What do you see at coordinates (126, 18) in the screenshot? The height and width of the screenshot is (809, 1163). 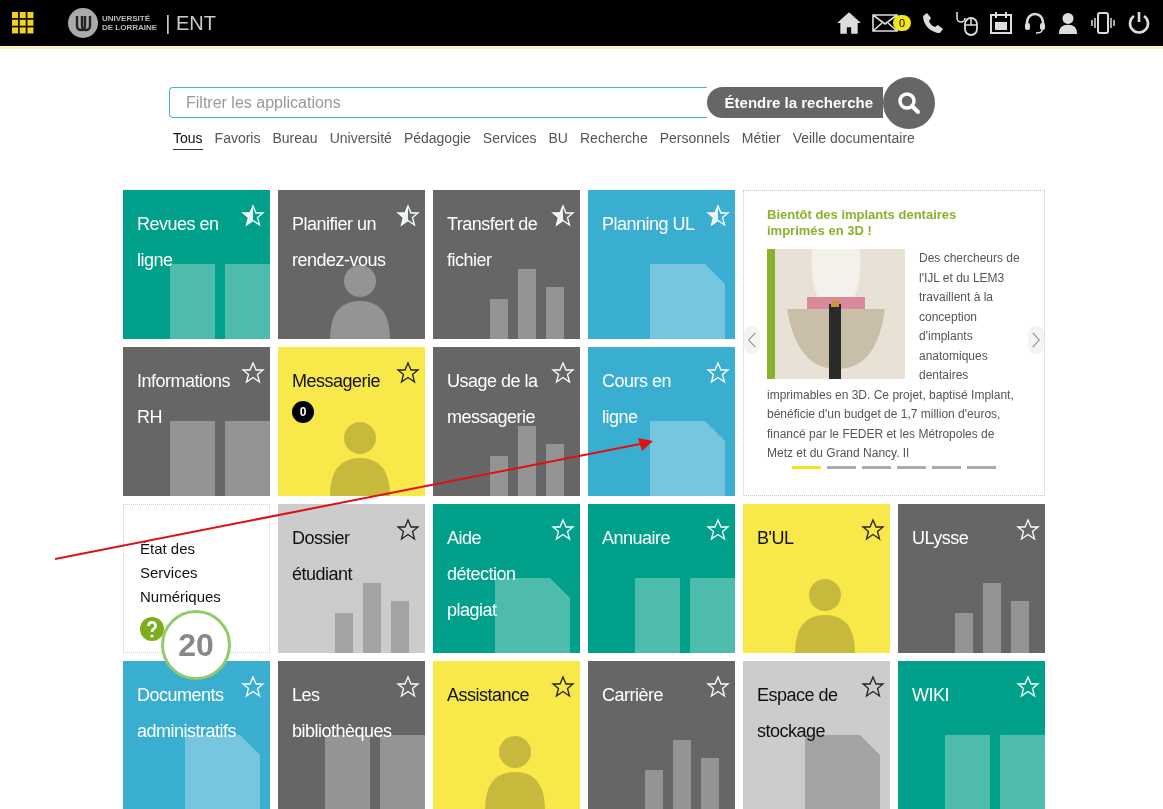 I see `logo-text: UNIVERSITÉ` at bounding box center [126, 18].